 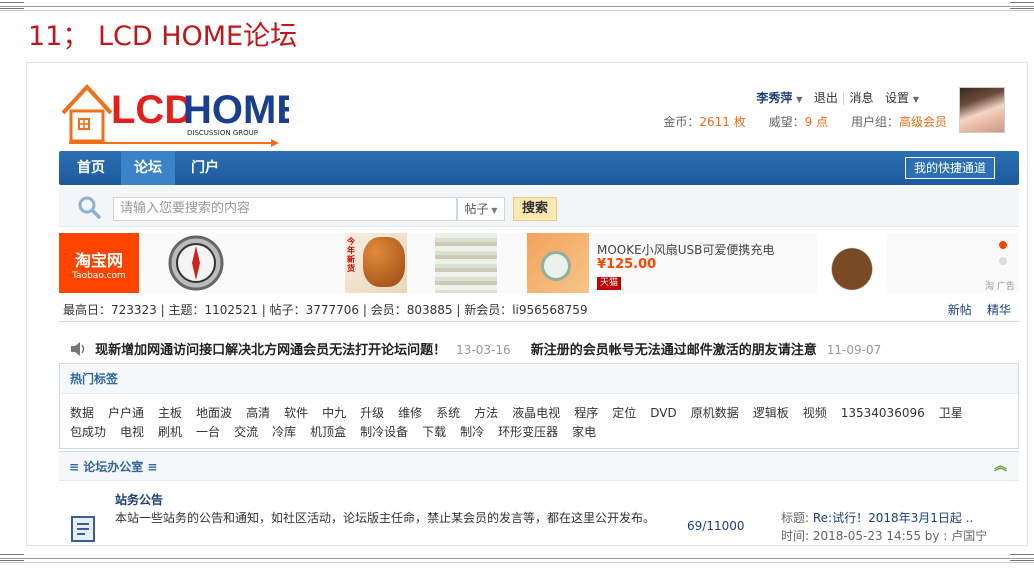 I want to click on site-logo: LCD HOME DISCUSSION GROUP, so click(x=174, y=113).